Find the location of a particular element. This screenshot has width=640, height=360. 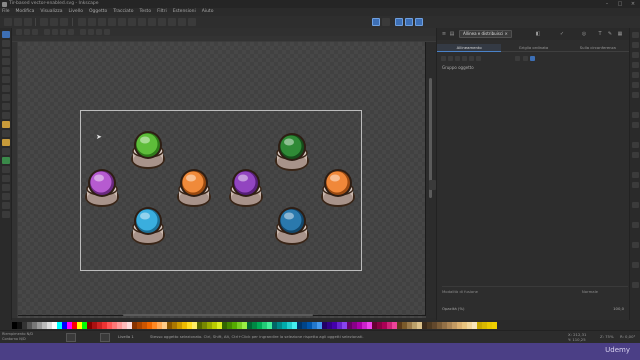

align-left-icon is located at coordinates (443, 58).